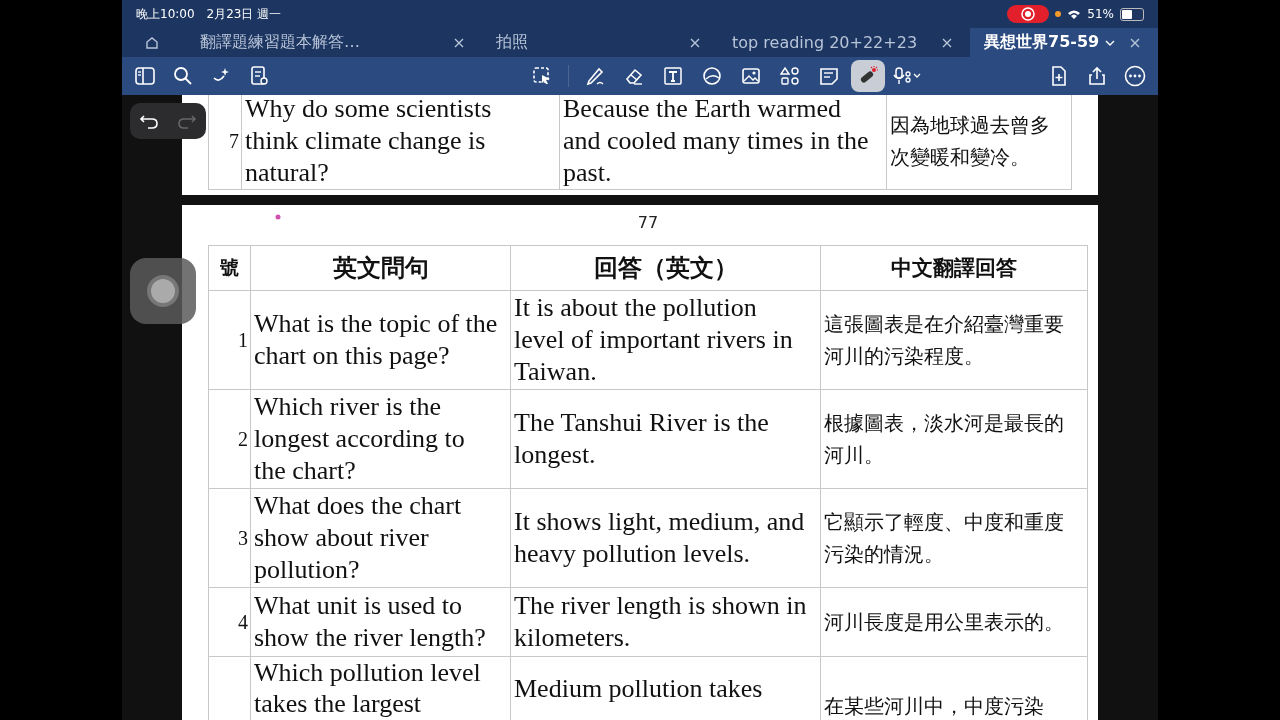 Image resolution: width=1280 pixels, height=720 pixels. What do you see at coordinates (225, 142) in the screenshot?
I see `table-cell: 7` at bounding box center [225, 142].